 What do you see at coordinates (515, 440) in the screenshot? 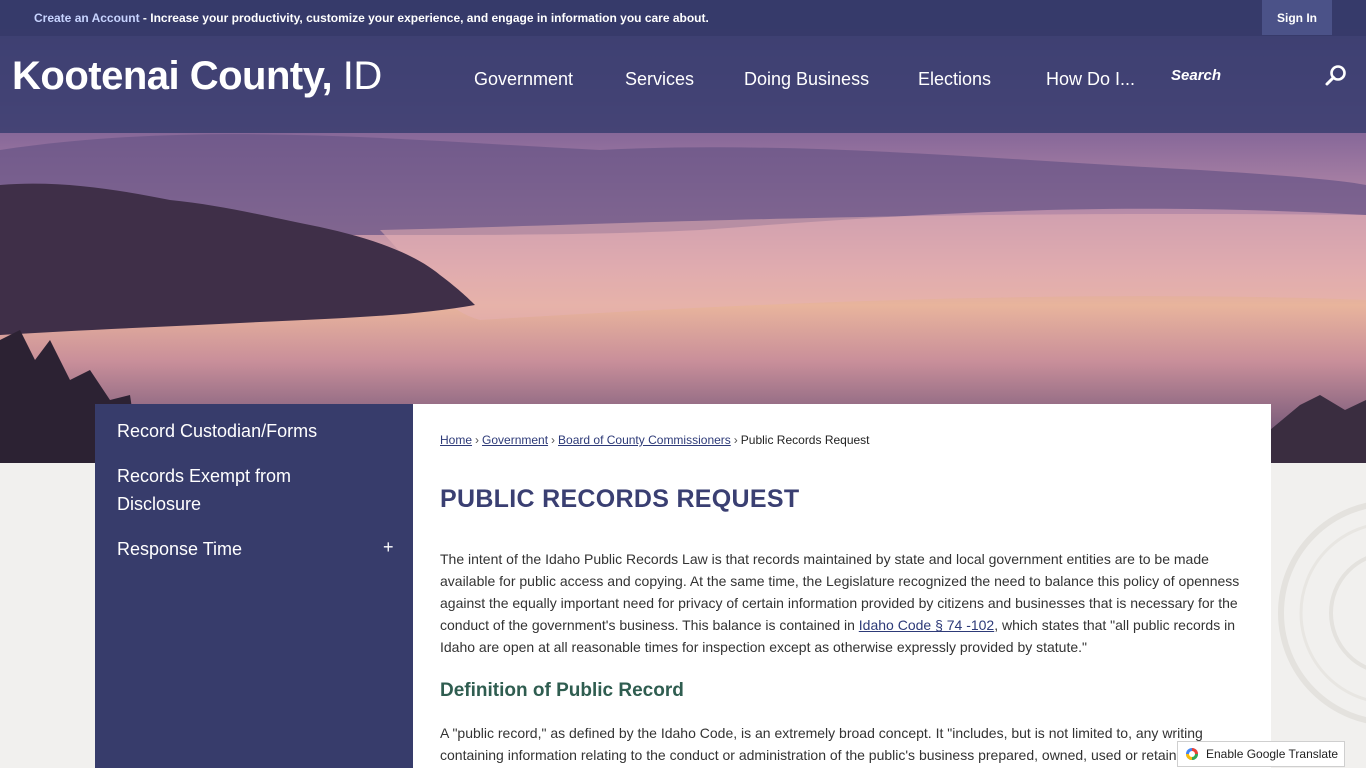
I see `breadcrumb-government: Government` at bounding box center [515, 440].